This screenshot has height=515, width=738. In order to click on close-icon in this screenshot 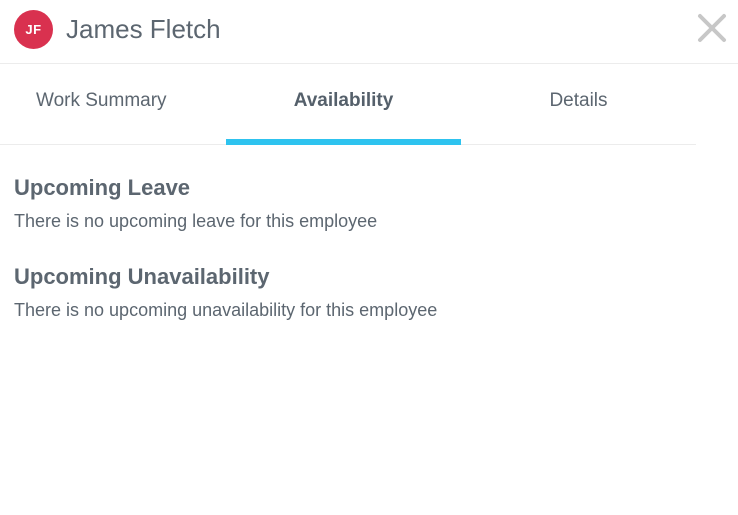, I will do `click(712, 28)`.